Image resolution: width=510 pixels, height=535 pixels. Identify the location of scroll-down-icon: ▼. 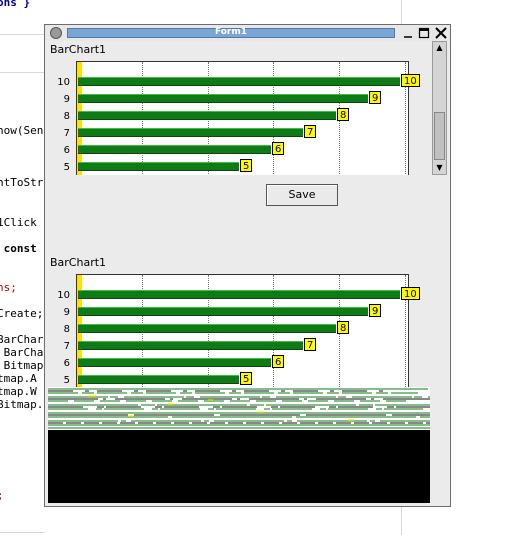
(439, 168).